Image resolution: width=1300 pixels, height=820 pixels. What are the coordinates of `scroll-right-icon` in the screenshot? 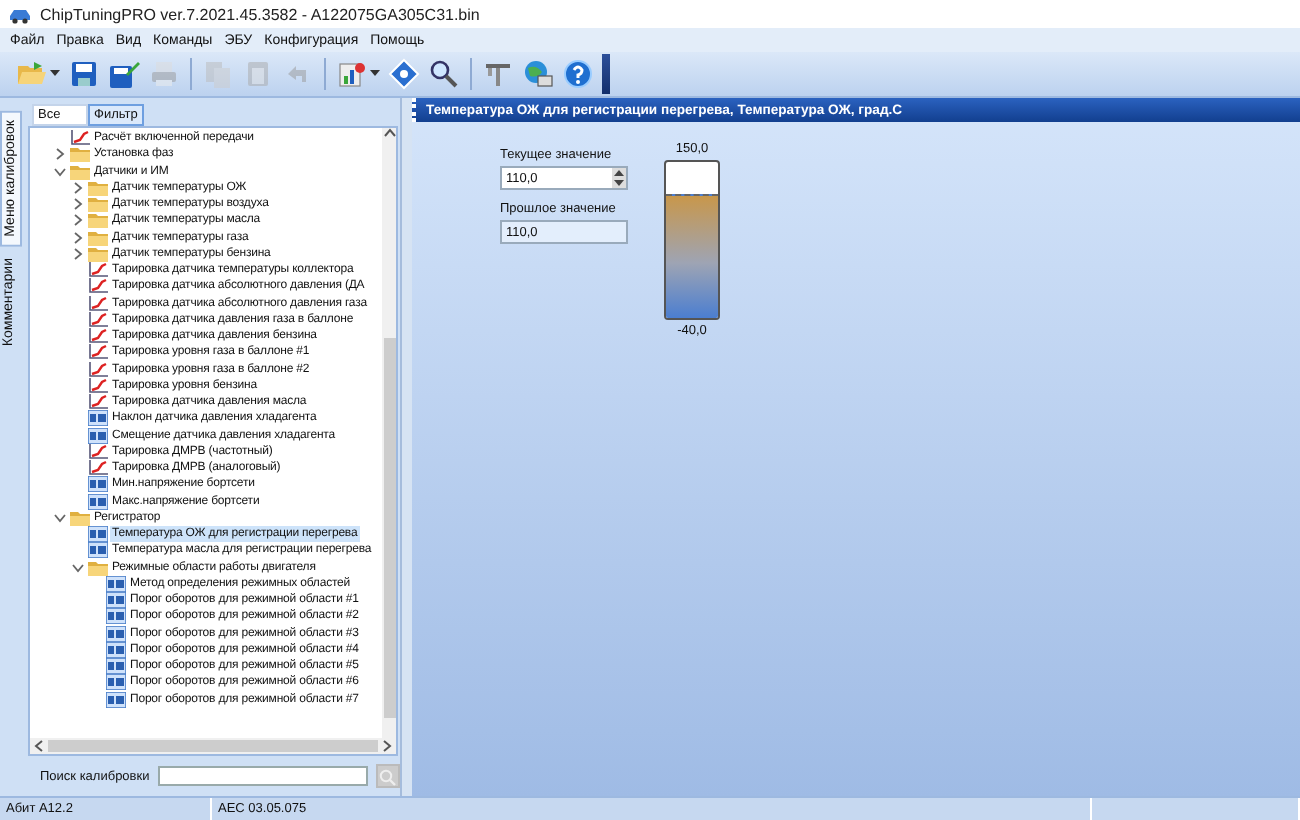 It's located at (387, 746).